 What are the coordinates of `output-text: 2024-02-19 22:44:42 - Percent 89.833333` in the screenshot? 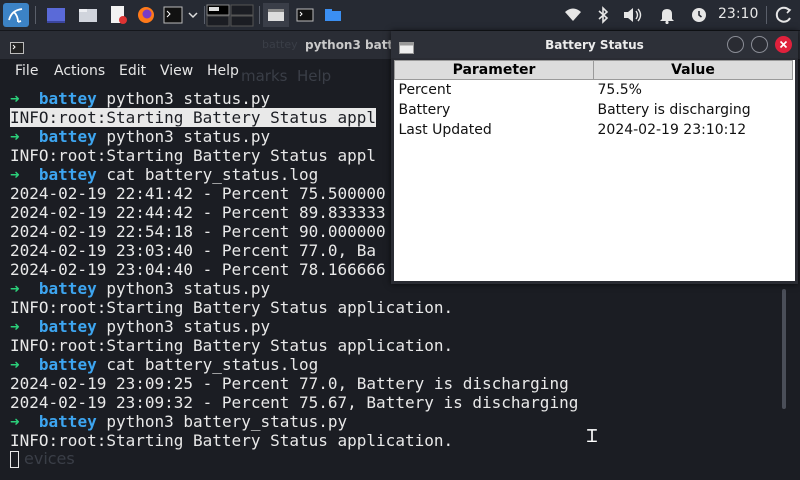 It's located at (198, 212).